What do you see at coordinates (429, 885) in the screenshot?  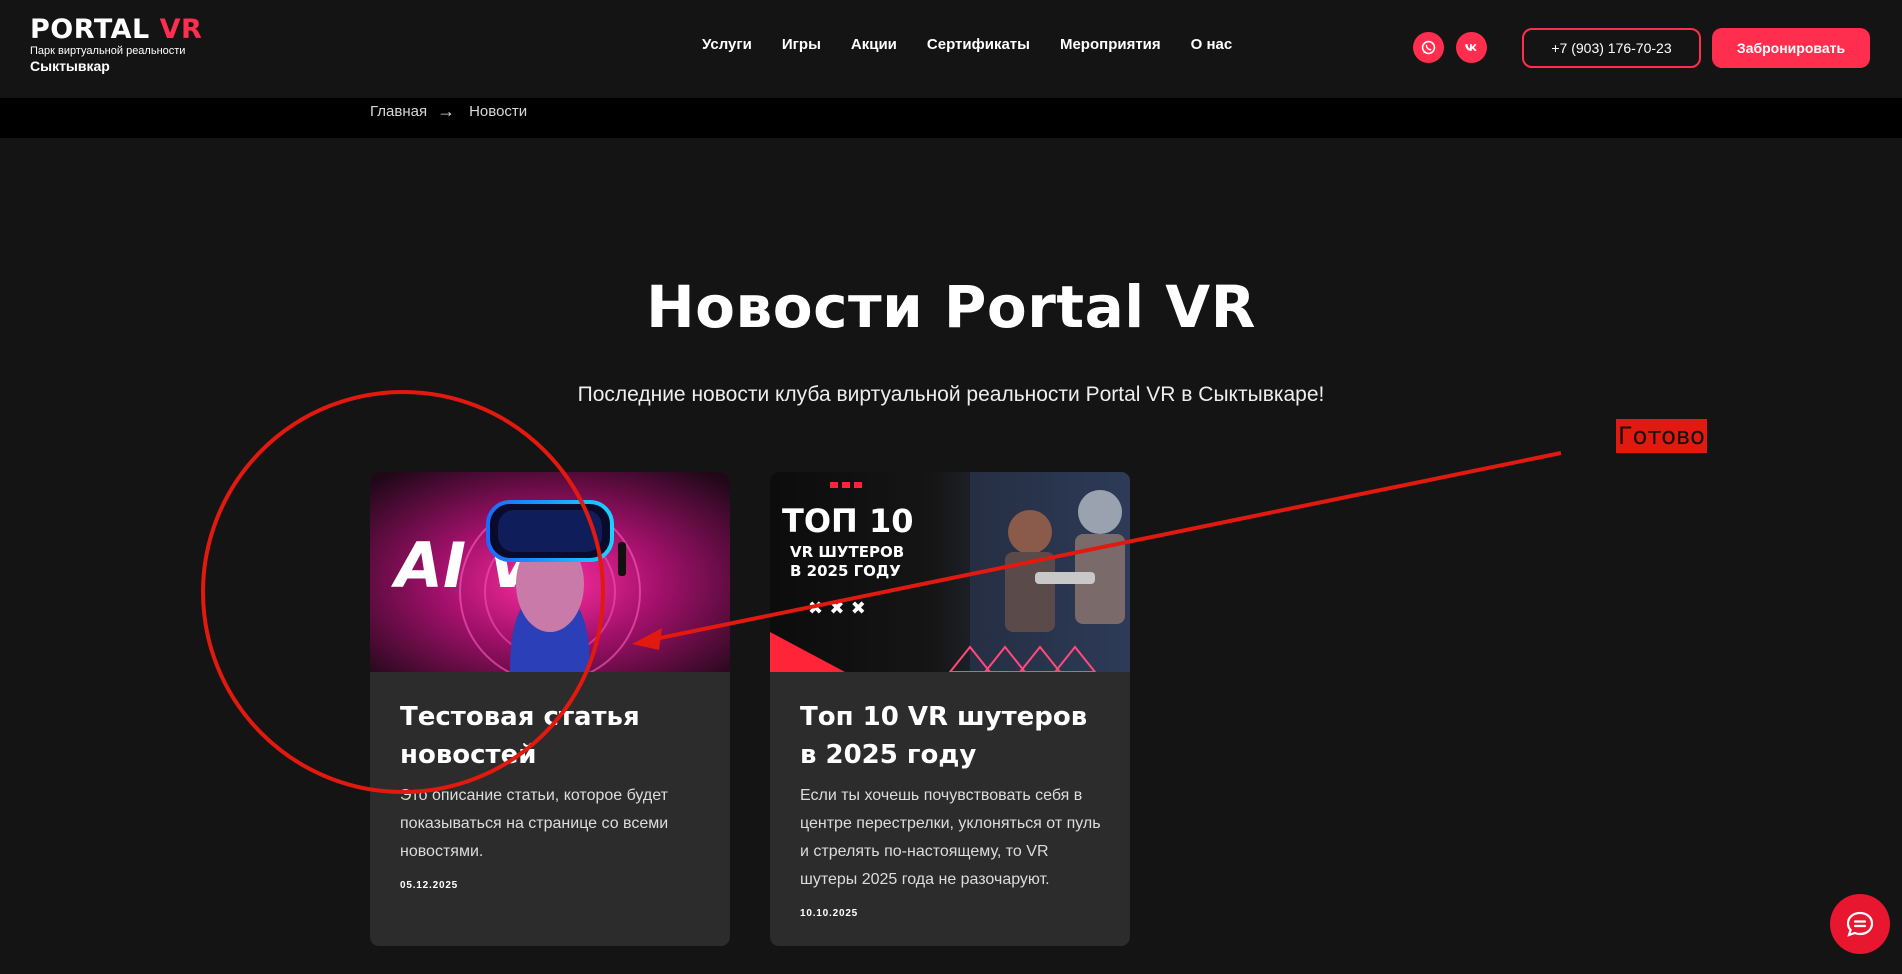 I see `news-date: 05.12.2025` at bounding box center [429, 885].